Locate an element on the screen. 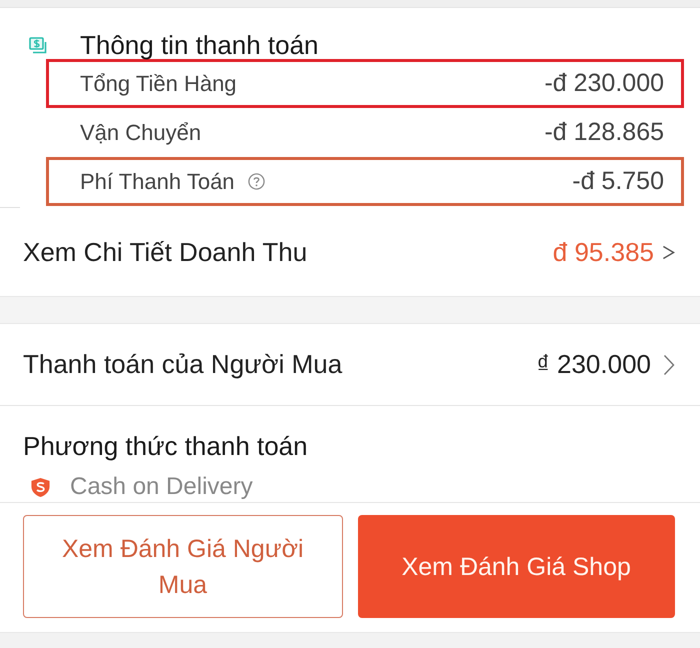  fee-label: Vận Chuyển is located at coordinates (141, 133).